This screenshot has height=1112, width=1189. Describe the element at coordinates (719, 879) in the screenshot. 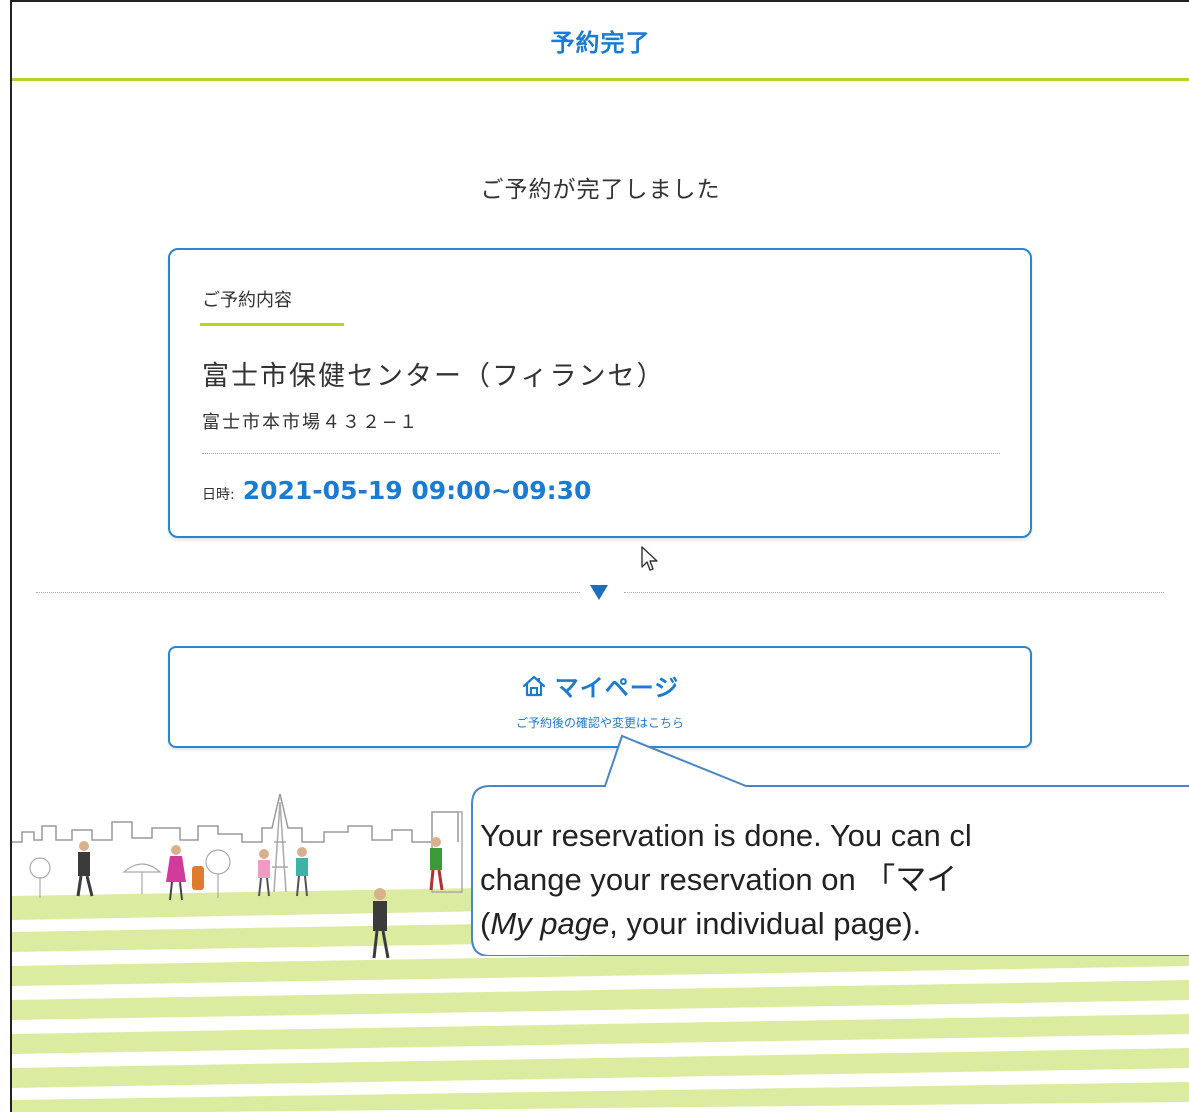

I see `annotation-line-2: change your reservation on 「マイ` at that location.